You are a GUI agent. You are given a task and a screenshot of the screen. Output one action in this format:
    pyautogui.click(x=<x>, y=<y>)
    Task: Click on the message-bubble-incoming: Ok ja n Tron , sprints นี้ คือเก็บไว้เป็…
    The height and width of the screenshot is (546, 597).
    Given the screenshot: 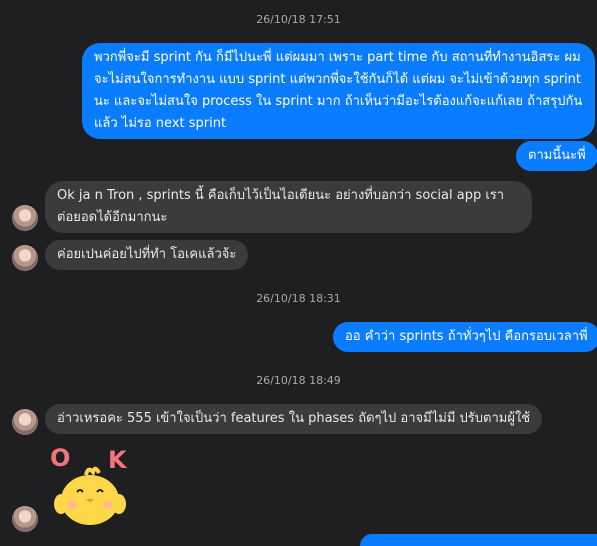 What is the action you would take?
    pyautogui.click(x=288, y=207)
    